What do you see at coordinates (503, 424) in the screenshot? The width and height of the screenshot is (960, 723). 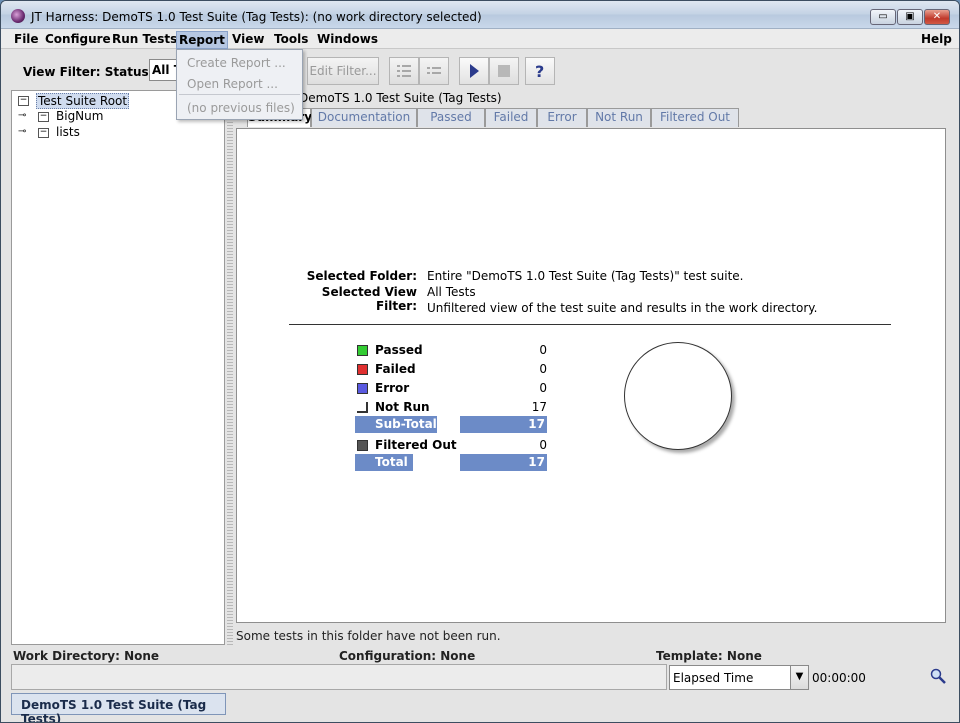 I see `subtotal-count: 17` at bounding box center [503, 424].